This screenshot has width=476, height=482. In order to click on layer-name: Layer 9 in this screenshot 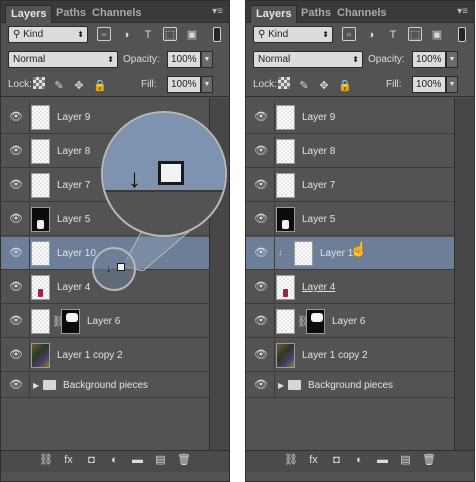, I will do `click(319, 117)`.